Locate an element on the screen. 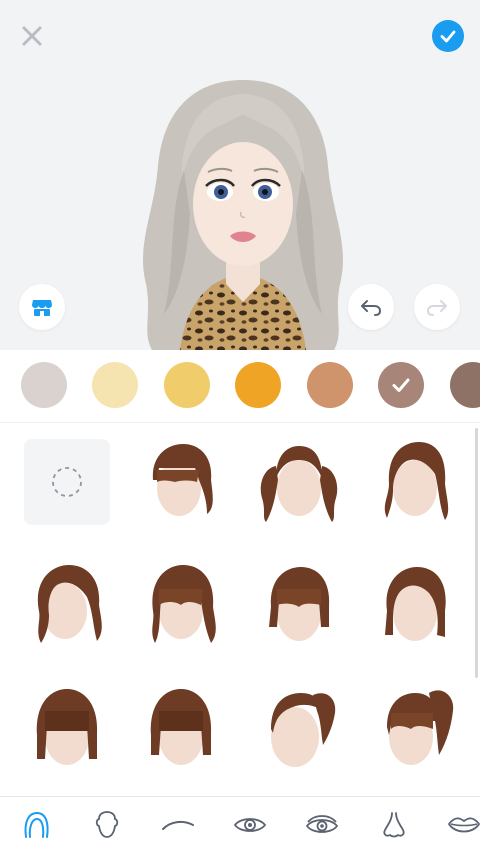  check-circle-icon is located at coordinates (448, 36).